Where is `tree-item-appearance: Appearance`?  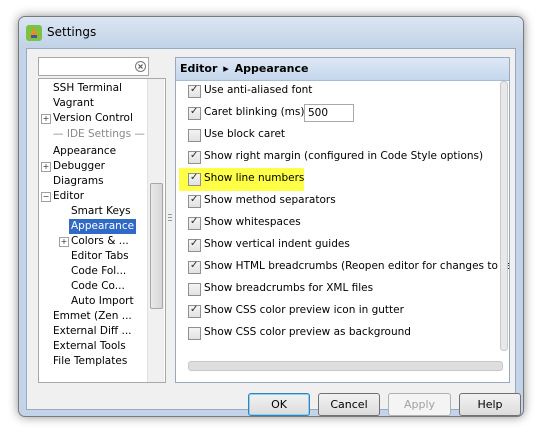 tree-item-appearance: Appearance is located at coordinates (84, 151).